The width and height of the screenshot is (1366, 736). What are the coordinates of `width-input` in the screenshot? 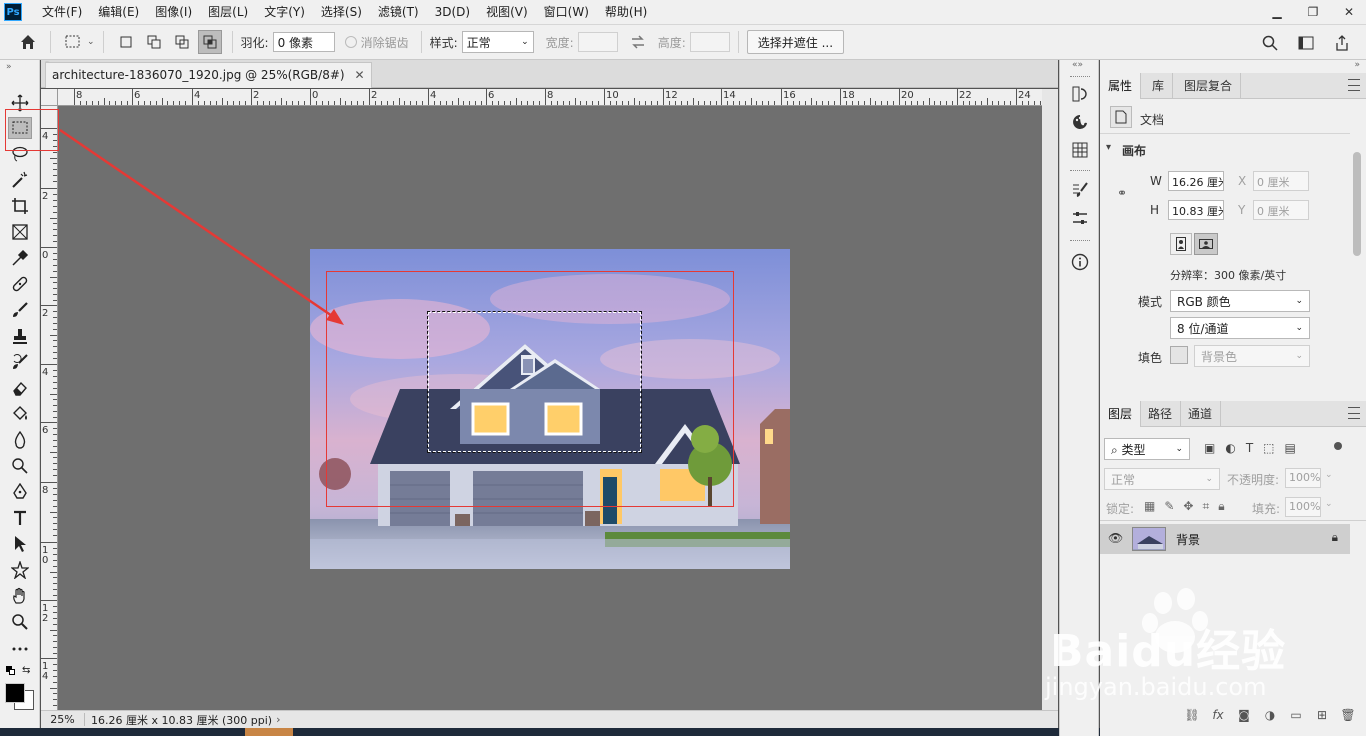 It's located at (597, 42).